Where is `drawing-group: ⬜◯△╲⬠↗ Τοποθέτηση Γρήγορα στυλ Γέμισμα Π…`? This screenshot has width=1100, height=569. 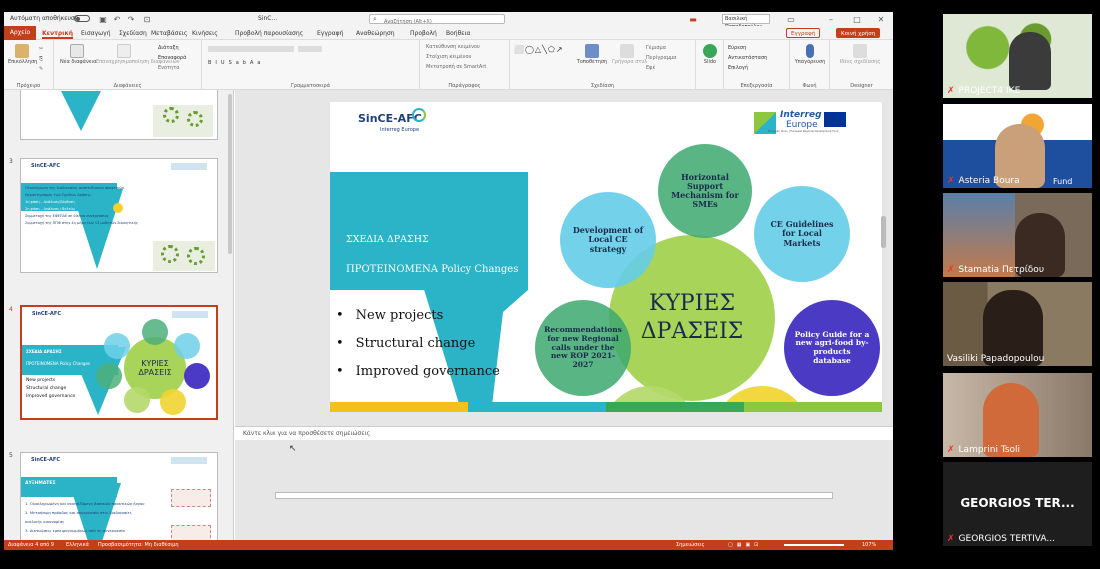 drawing-group: ⬜◯△╲⬠↗ Τοποθέτηση Γρήγορα στυλ Γέμισμα Π… is located at coordinates (603, 65).